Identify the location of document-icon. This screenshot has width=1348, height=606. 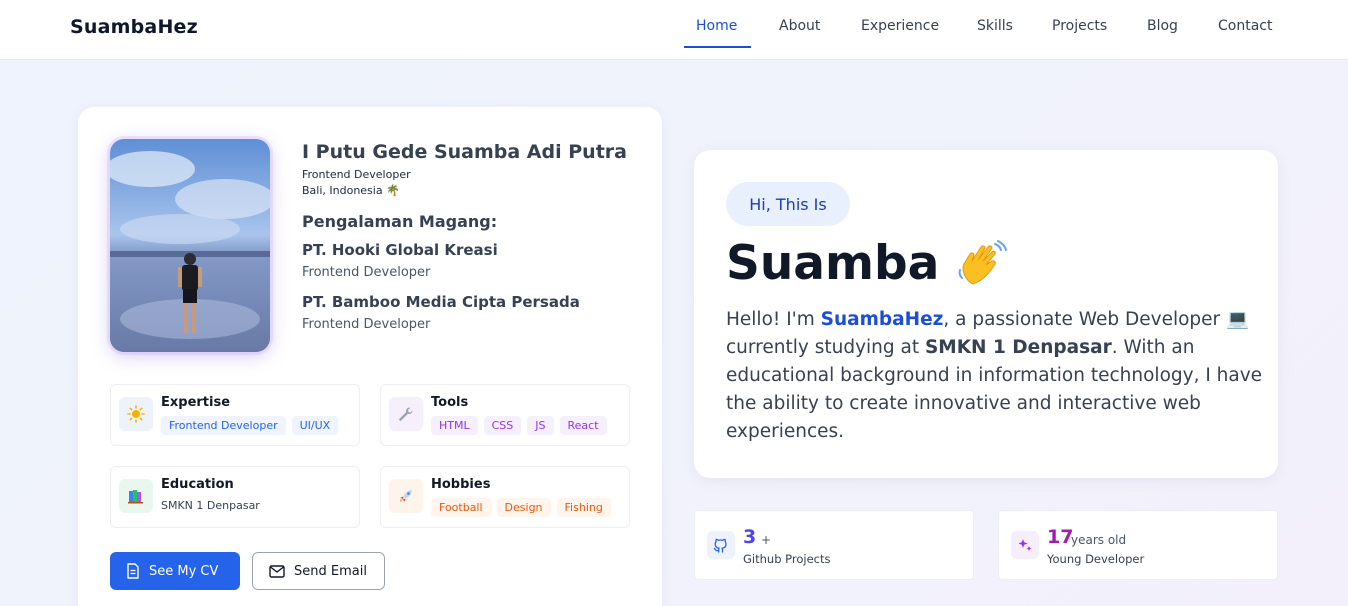
(133, 571).